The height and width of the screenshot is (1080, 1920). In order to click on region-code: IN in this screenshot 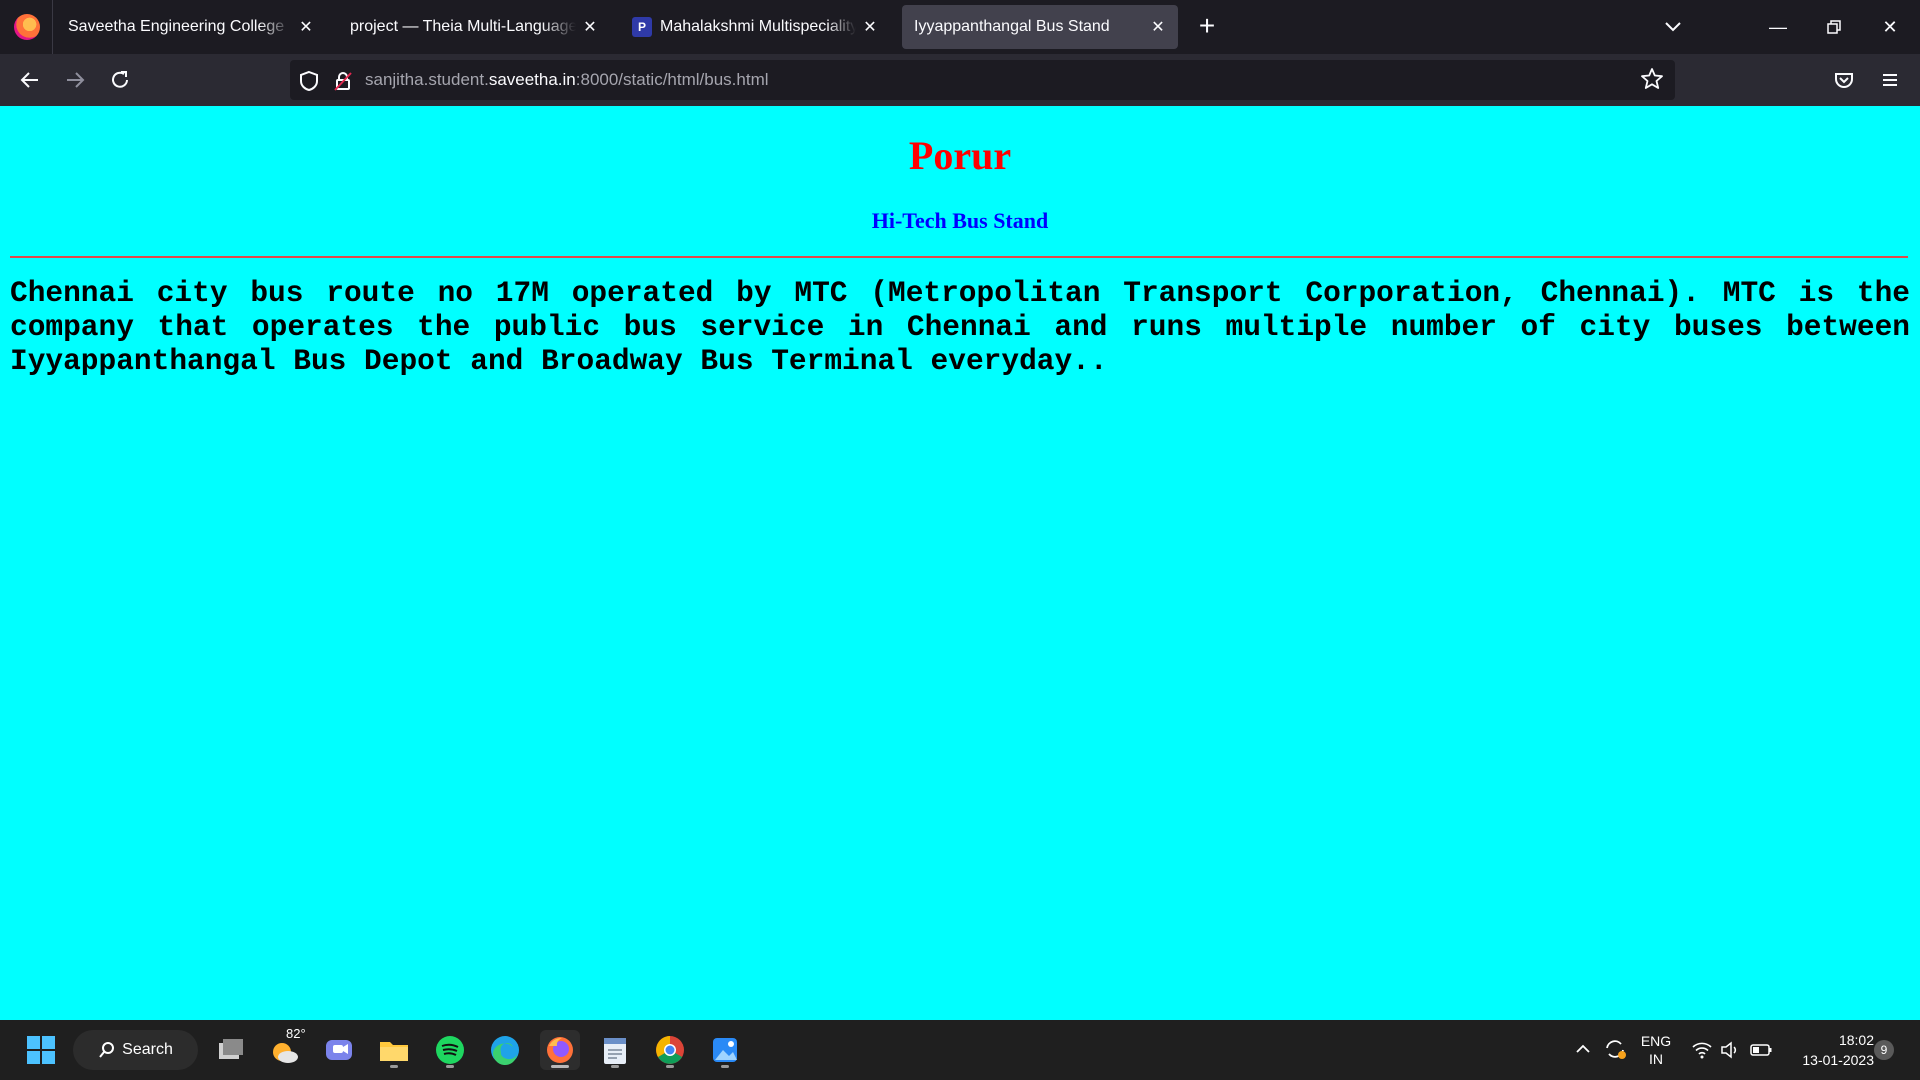, I will do `click(1656, 1059)`.